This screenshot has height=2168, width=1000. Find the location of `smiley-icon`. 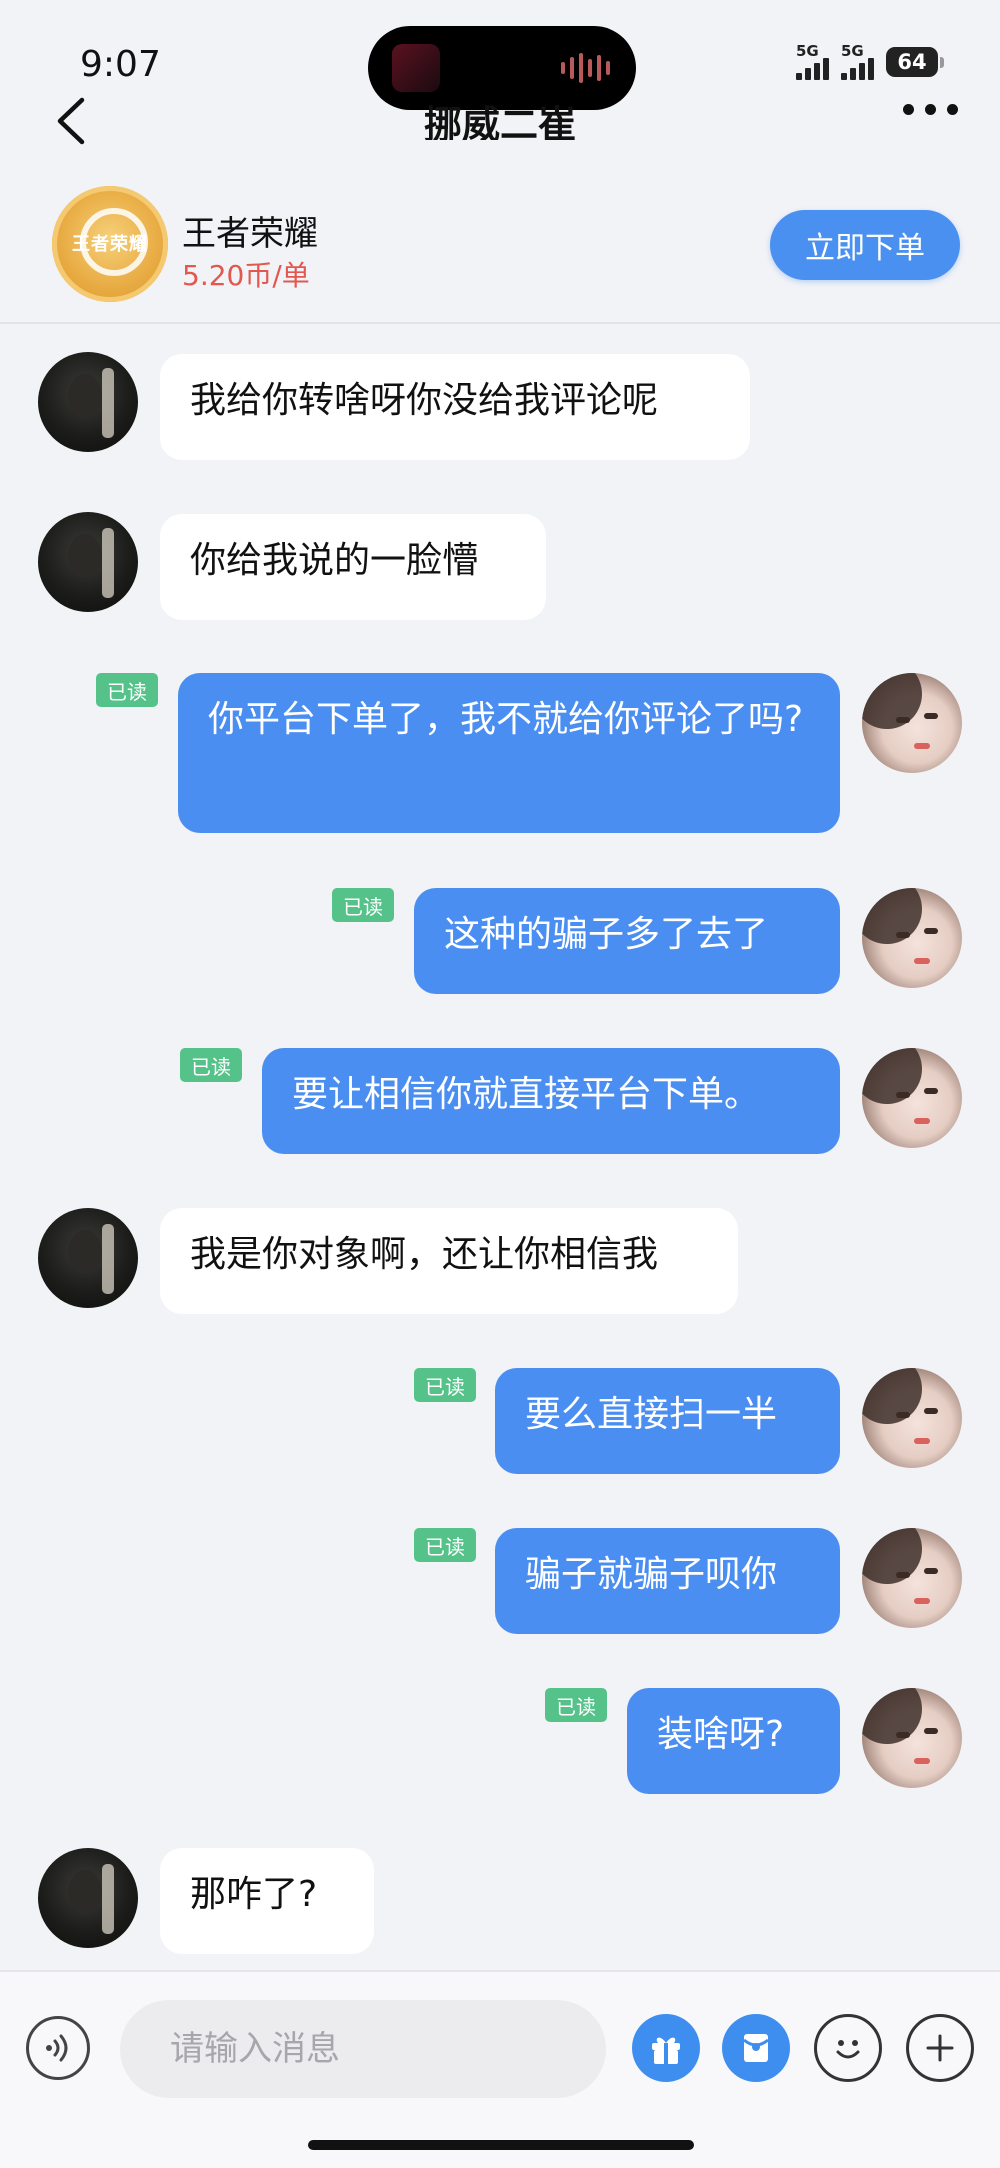

smiley-icon is located at coordinates (848, 2049).